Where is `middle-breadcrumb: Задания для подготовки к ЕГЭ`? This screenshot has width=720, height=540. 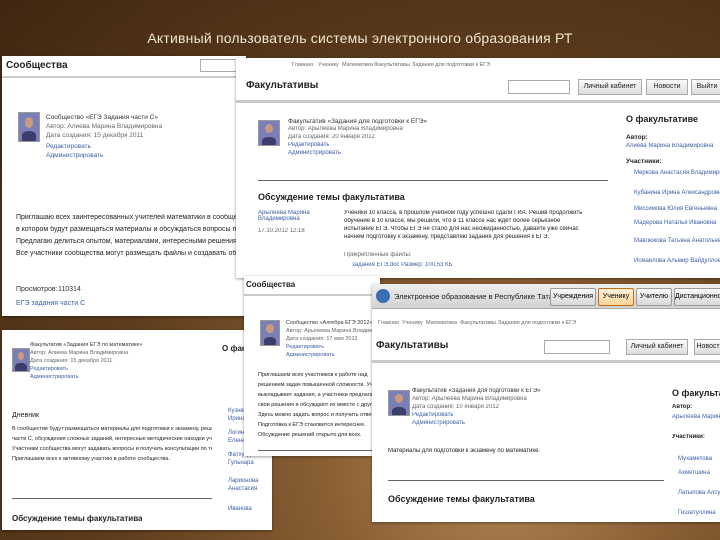 middle-breadcrumb: Задания для подготовки к ЕГЭ is located at coordinates (451, 65).